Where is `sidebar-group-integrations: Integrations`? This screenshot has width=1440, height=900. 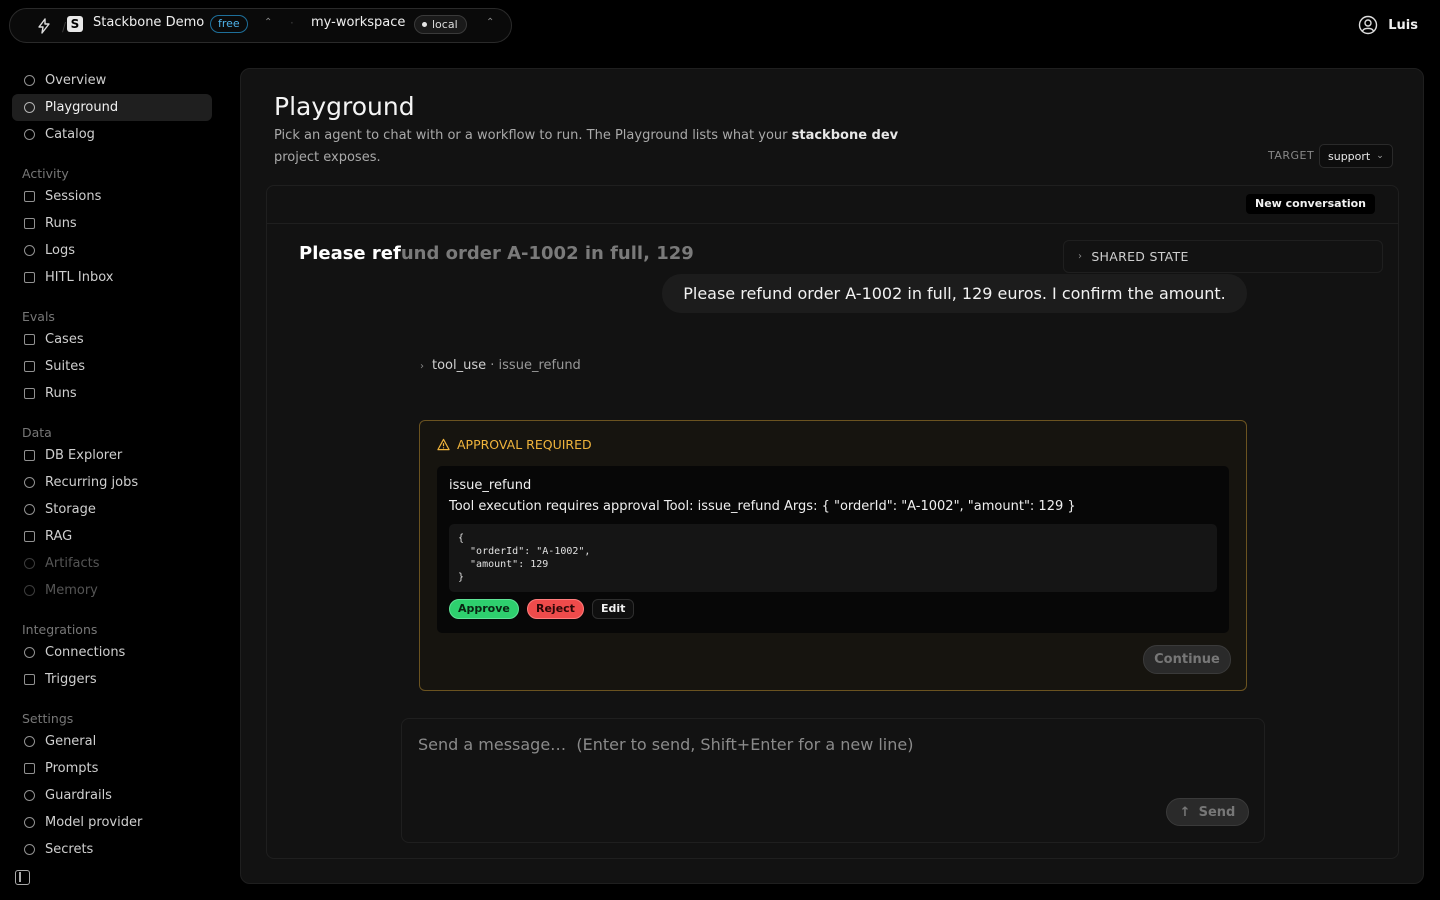
sidebar-group-integrations: Integrations is located at coordinates (60, 629).